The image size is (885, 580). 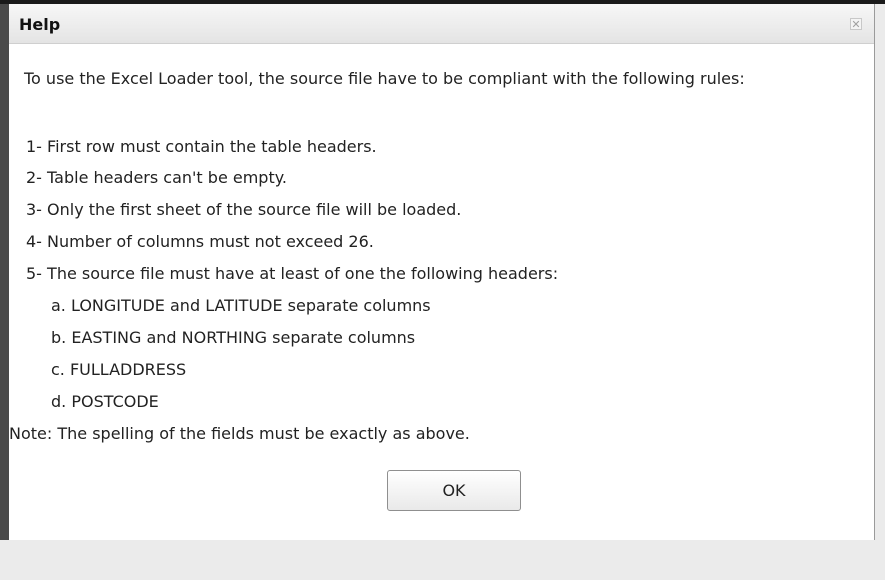 I want to click on dialog-titlebar: Help ✕, so click(x=441, y=24).